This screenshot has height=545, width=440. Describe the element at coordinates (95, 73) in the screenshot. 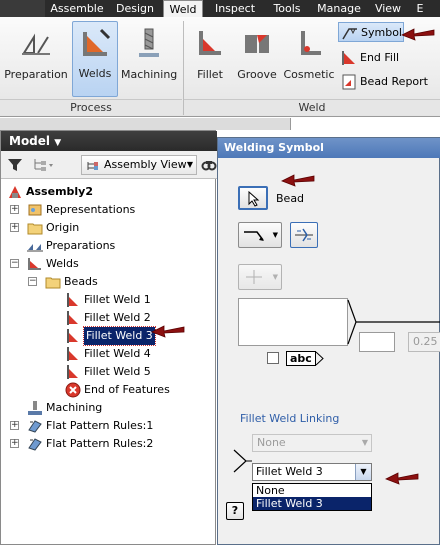

I see `welds-label: Welds` at that location.